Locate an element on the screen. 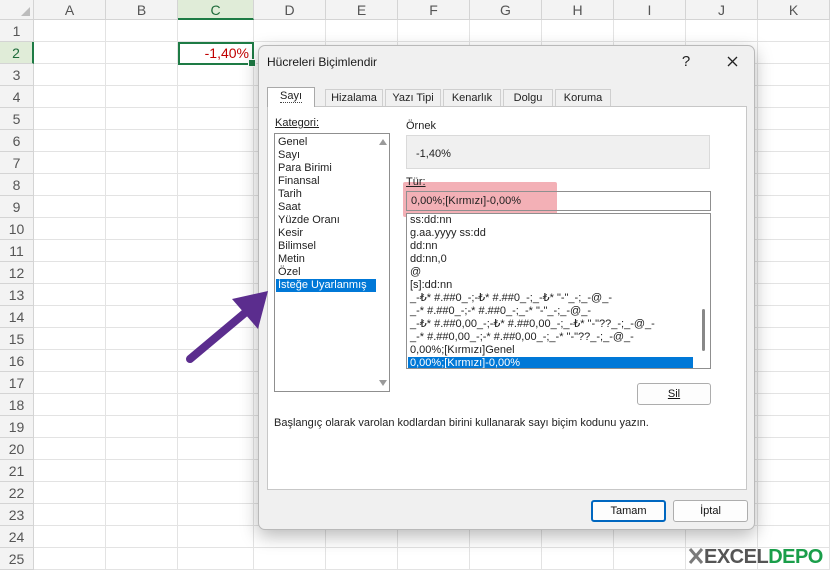  row-header-20: 20 is located at coordinates (17, 449).